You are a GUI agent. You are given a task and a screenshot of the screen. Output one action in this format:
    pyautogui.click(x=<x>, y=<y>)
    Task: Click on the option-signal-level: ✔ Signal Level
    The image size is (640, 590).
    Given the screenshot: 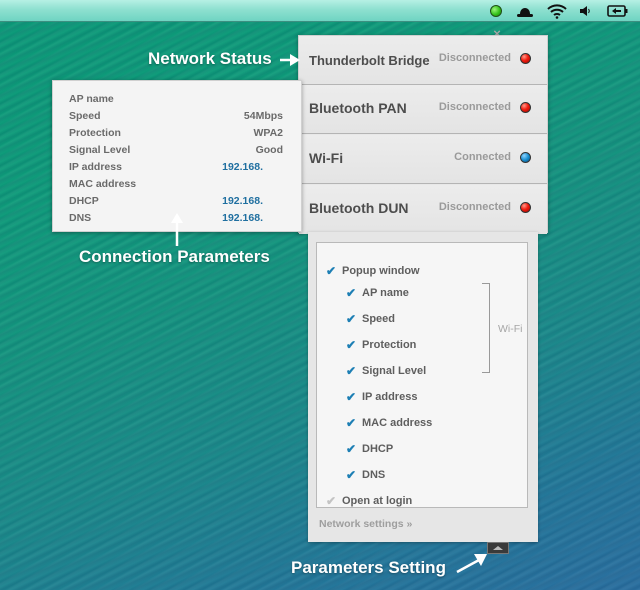 What is the action you would take?
    pyautogui.click(x=386, y=371)
    